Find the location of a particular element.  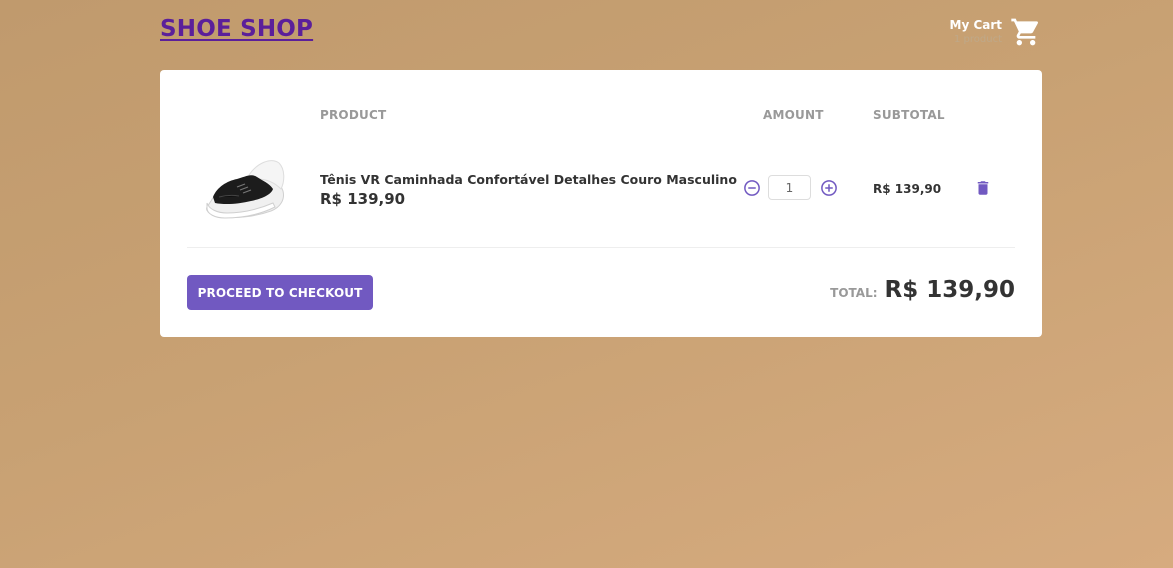

cart-title: My Cart is located at coordinates (976, 25).